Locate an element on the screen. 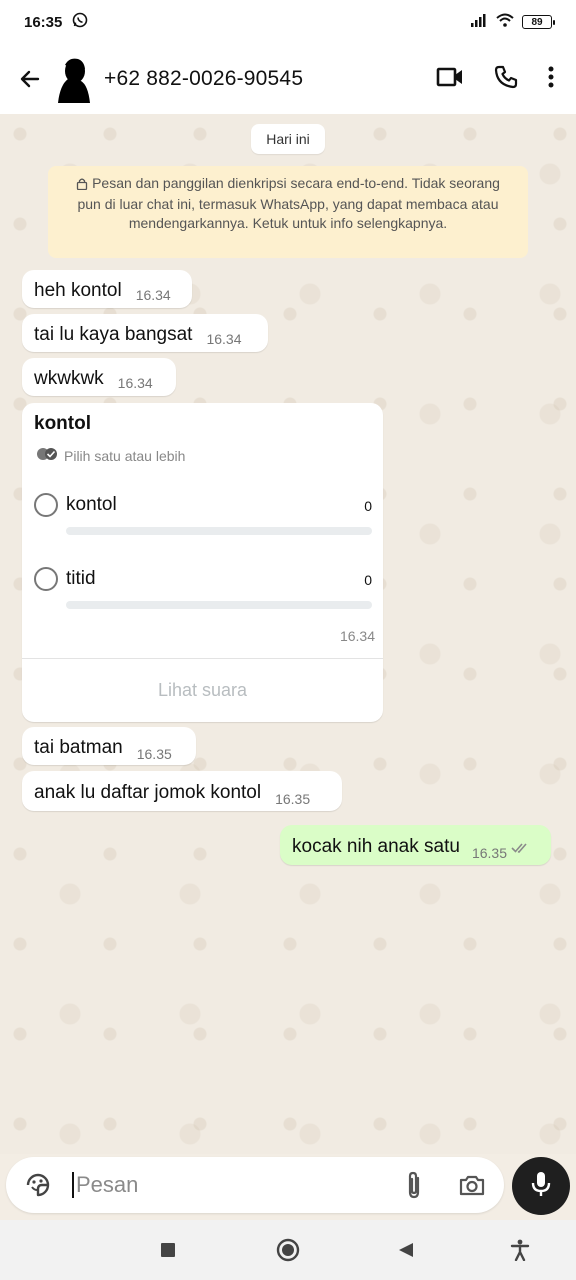 This screenshot has width=576, height=1280. poll-hint: Pilih satu atau lebih is located at coordinates (110, 455).